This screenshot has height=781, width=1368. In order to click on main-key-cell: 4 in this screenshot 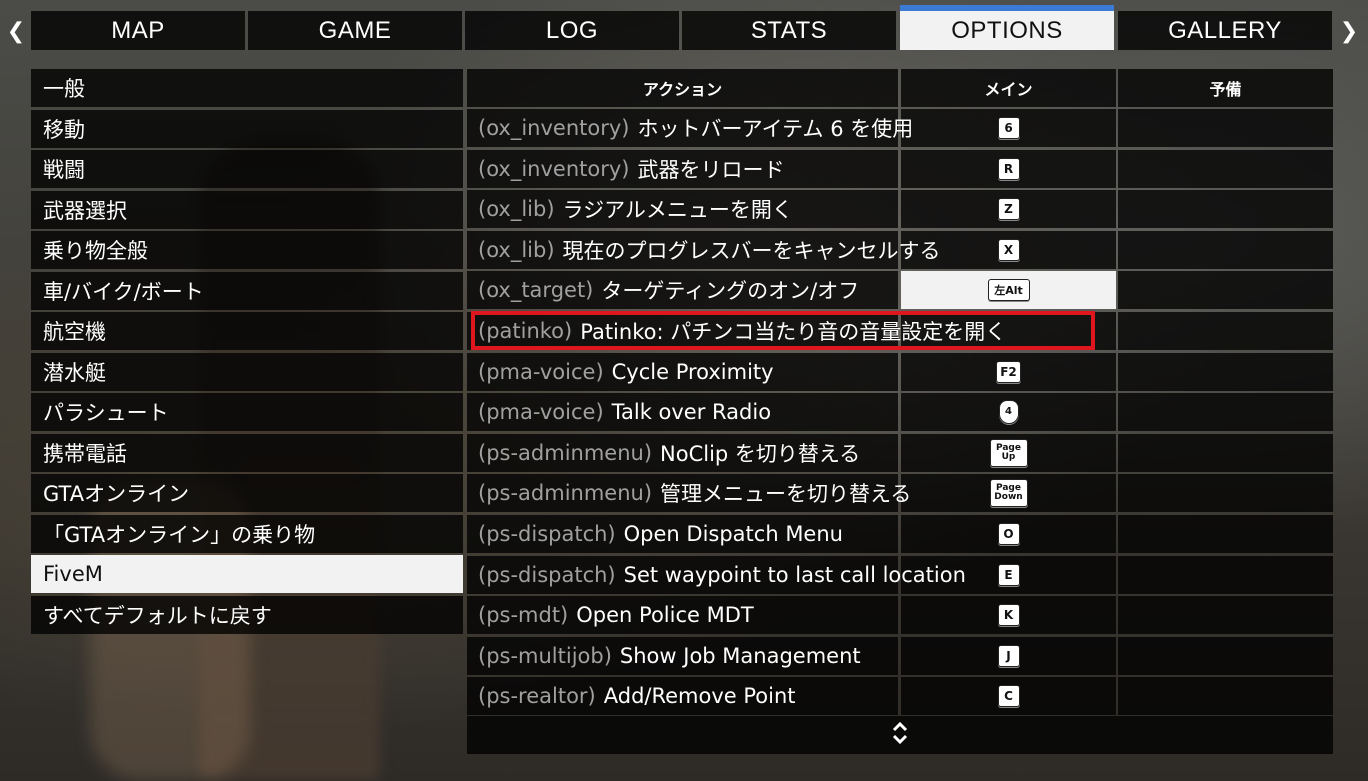, I will do `click(1008, 412)`.